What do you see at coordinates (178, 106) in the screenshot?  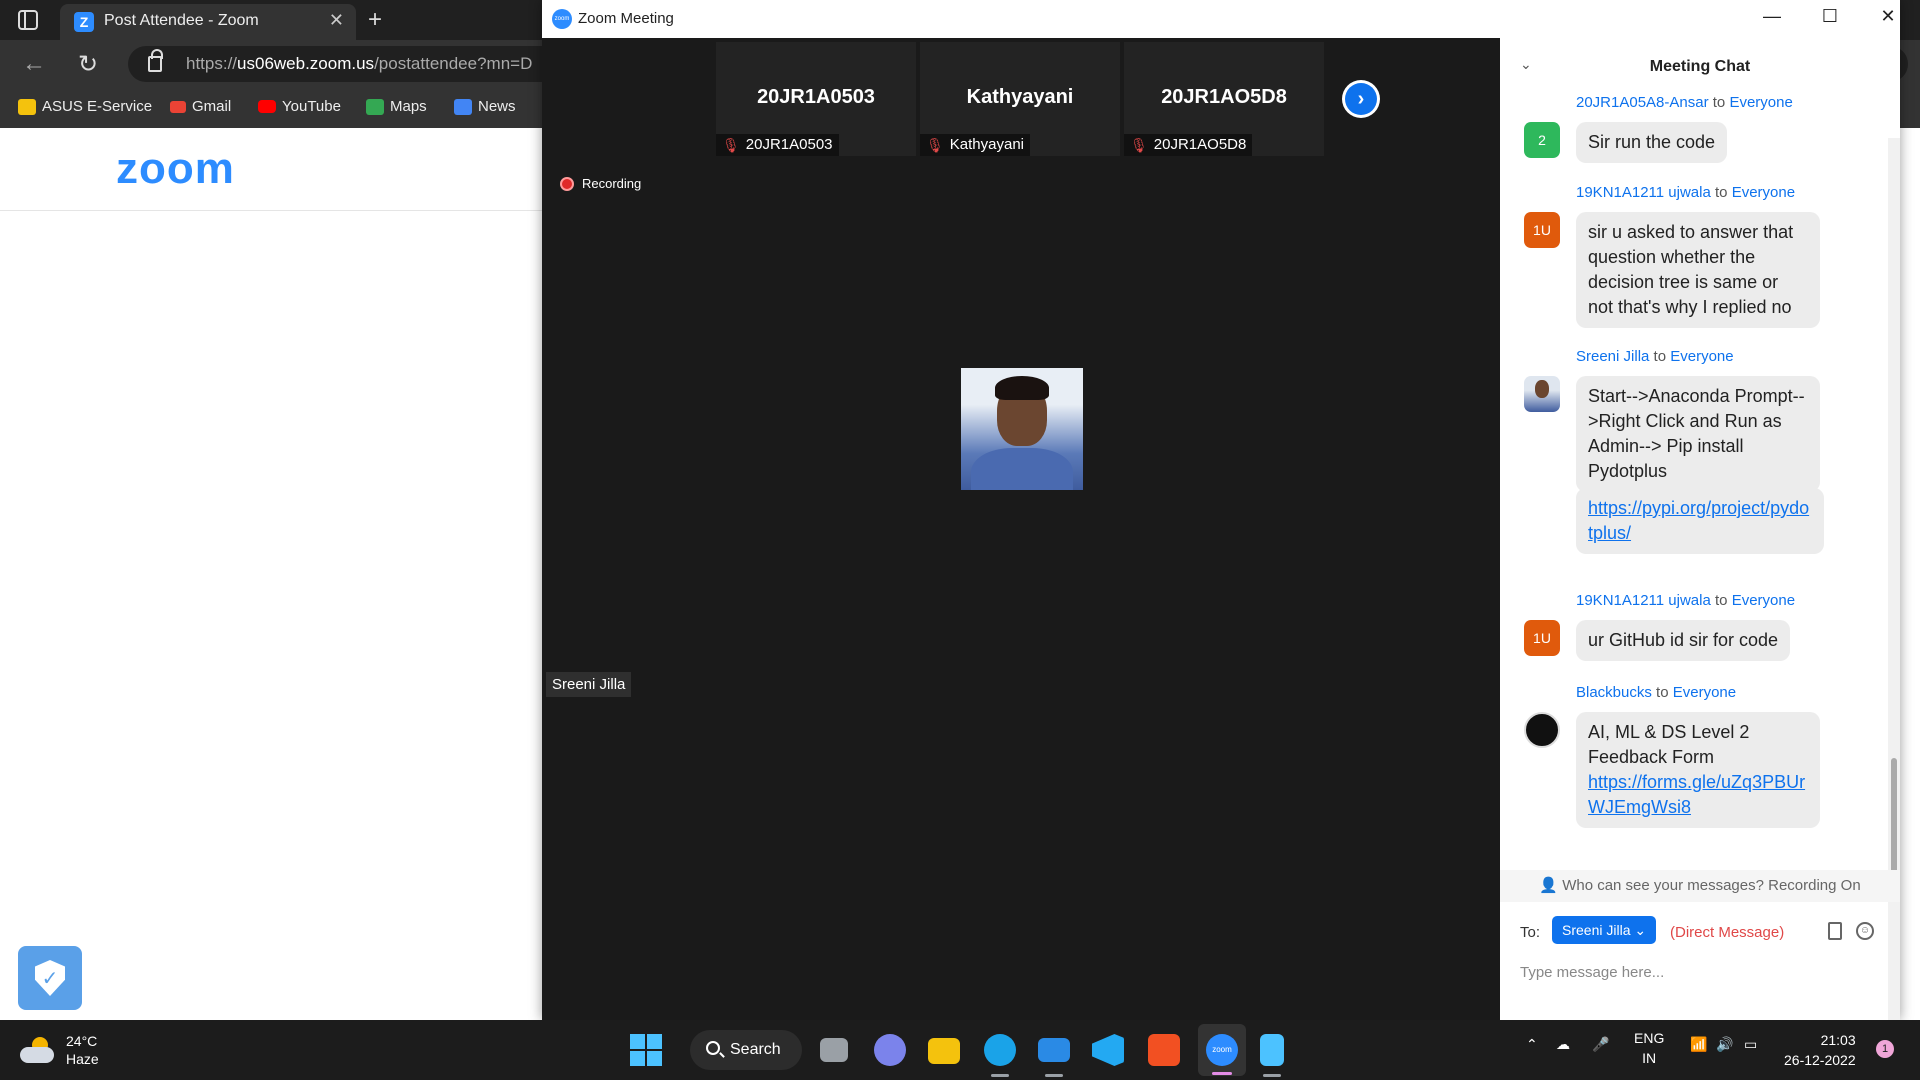 I see `gmail-icon` at bounding box center [178, 106].